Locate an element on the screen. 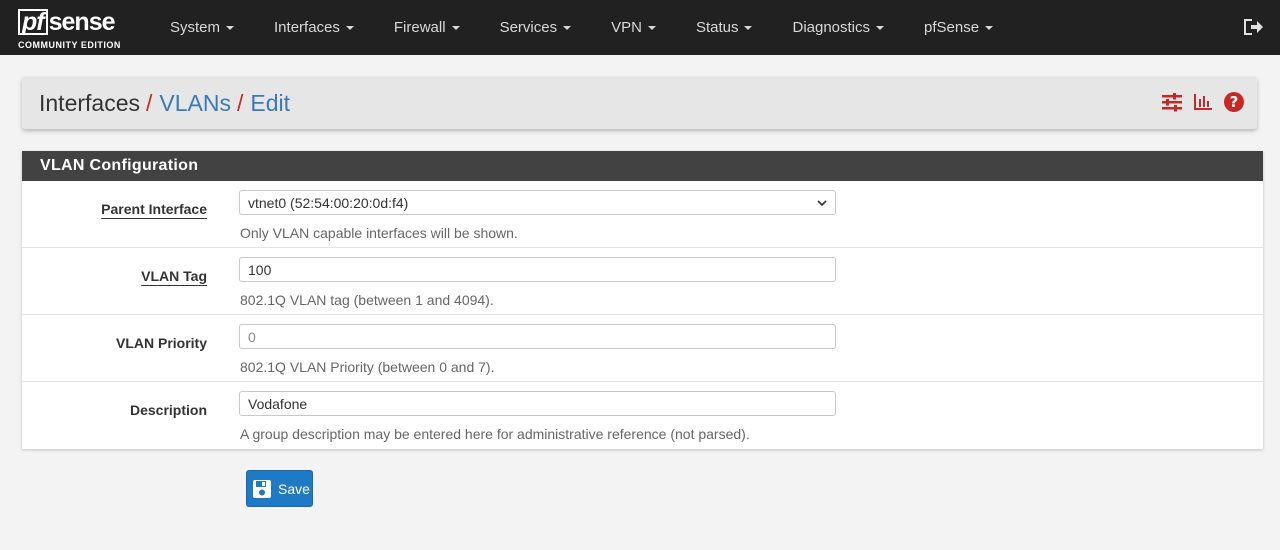  logo-prefix: pf is located at coordinates (33, 22).